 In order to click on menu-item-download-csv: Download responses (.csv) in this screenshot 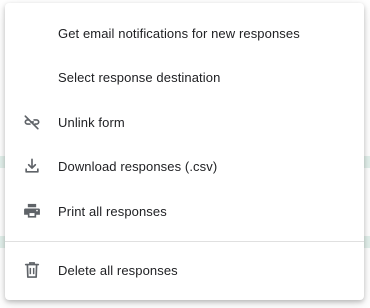, I will do `click(184, 166)`.